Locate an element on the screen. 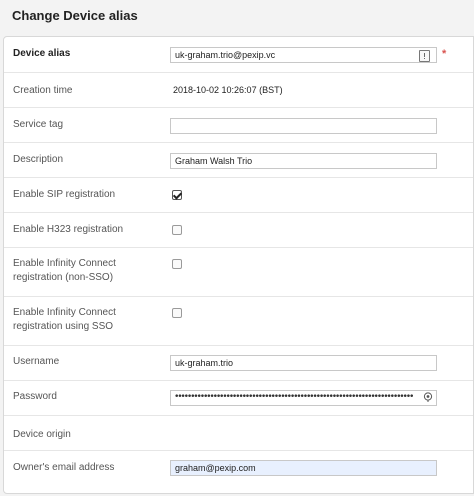 Image resolution: width=474 pixels, height=496 pixels. username-input is located at coordinates (303, 363).